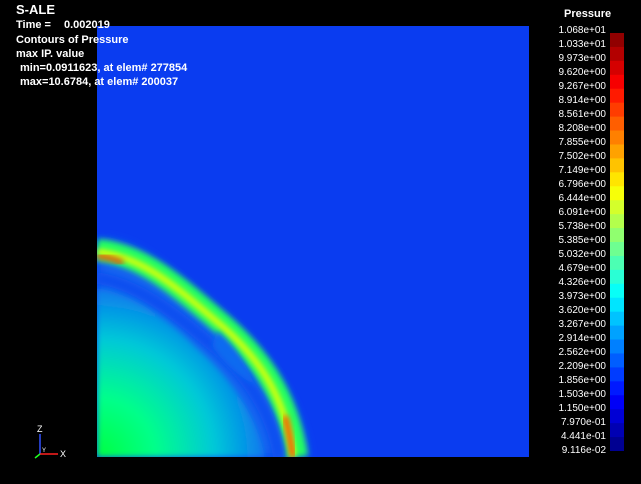 This screenshot has height=484, width=641. I want to click on legend-label: 1.856e+00, so click(582, 380).